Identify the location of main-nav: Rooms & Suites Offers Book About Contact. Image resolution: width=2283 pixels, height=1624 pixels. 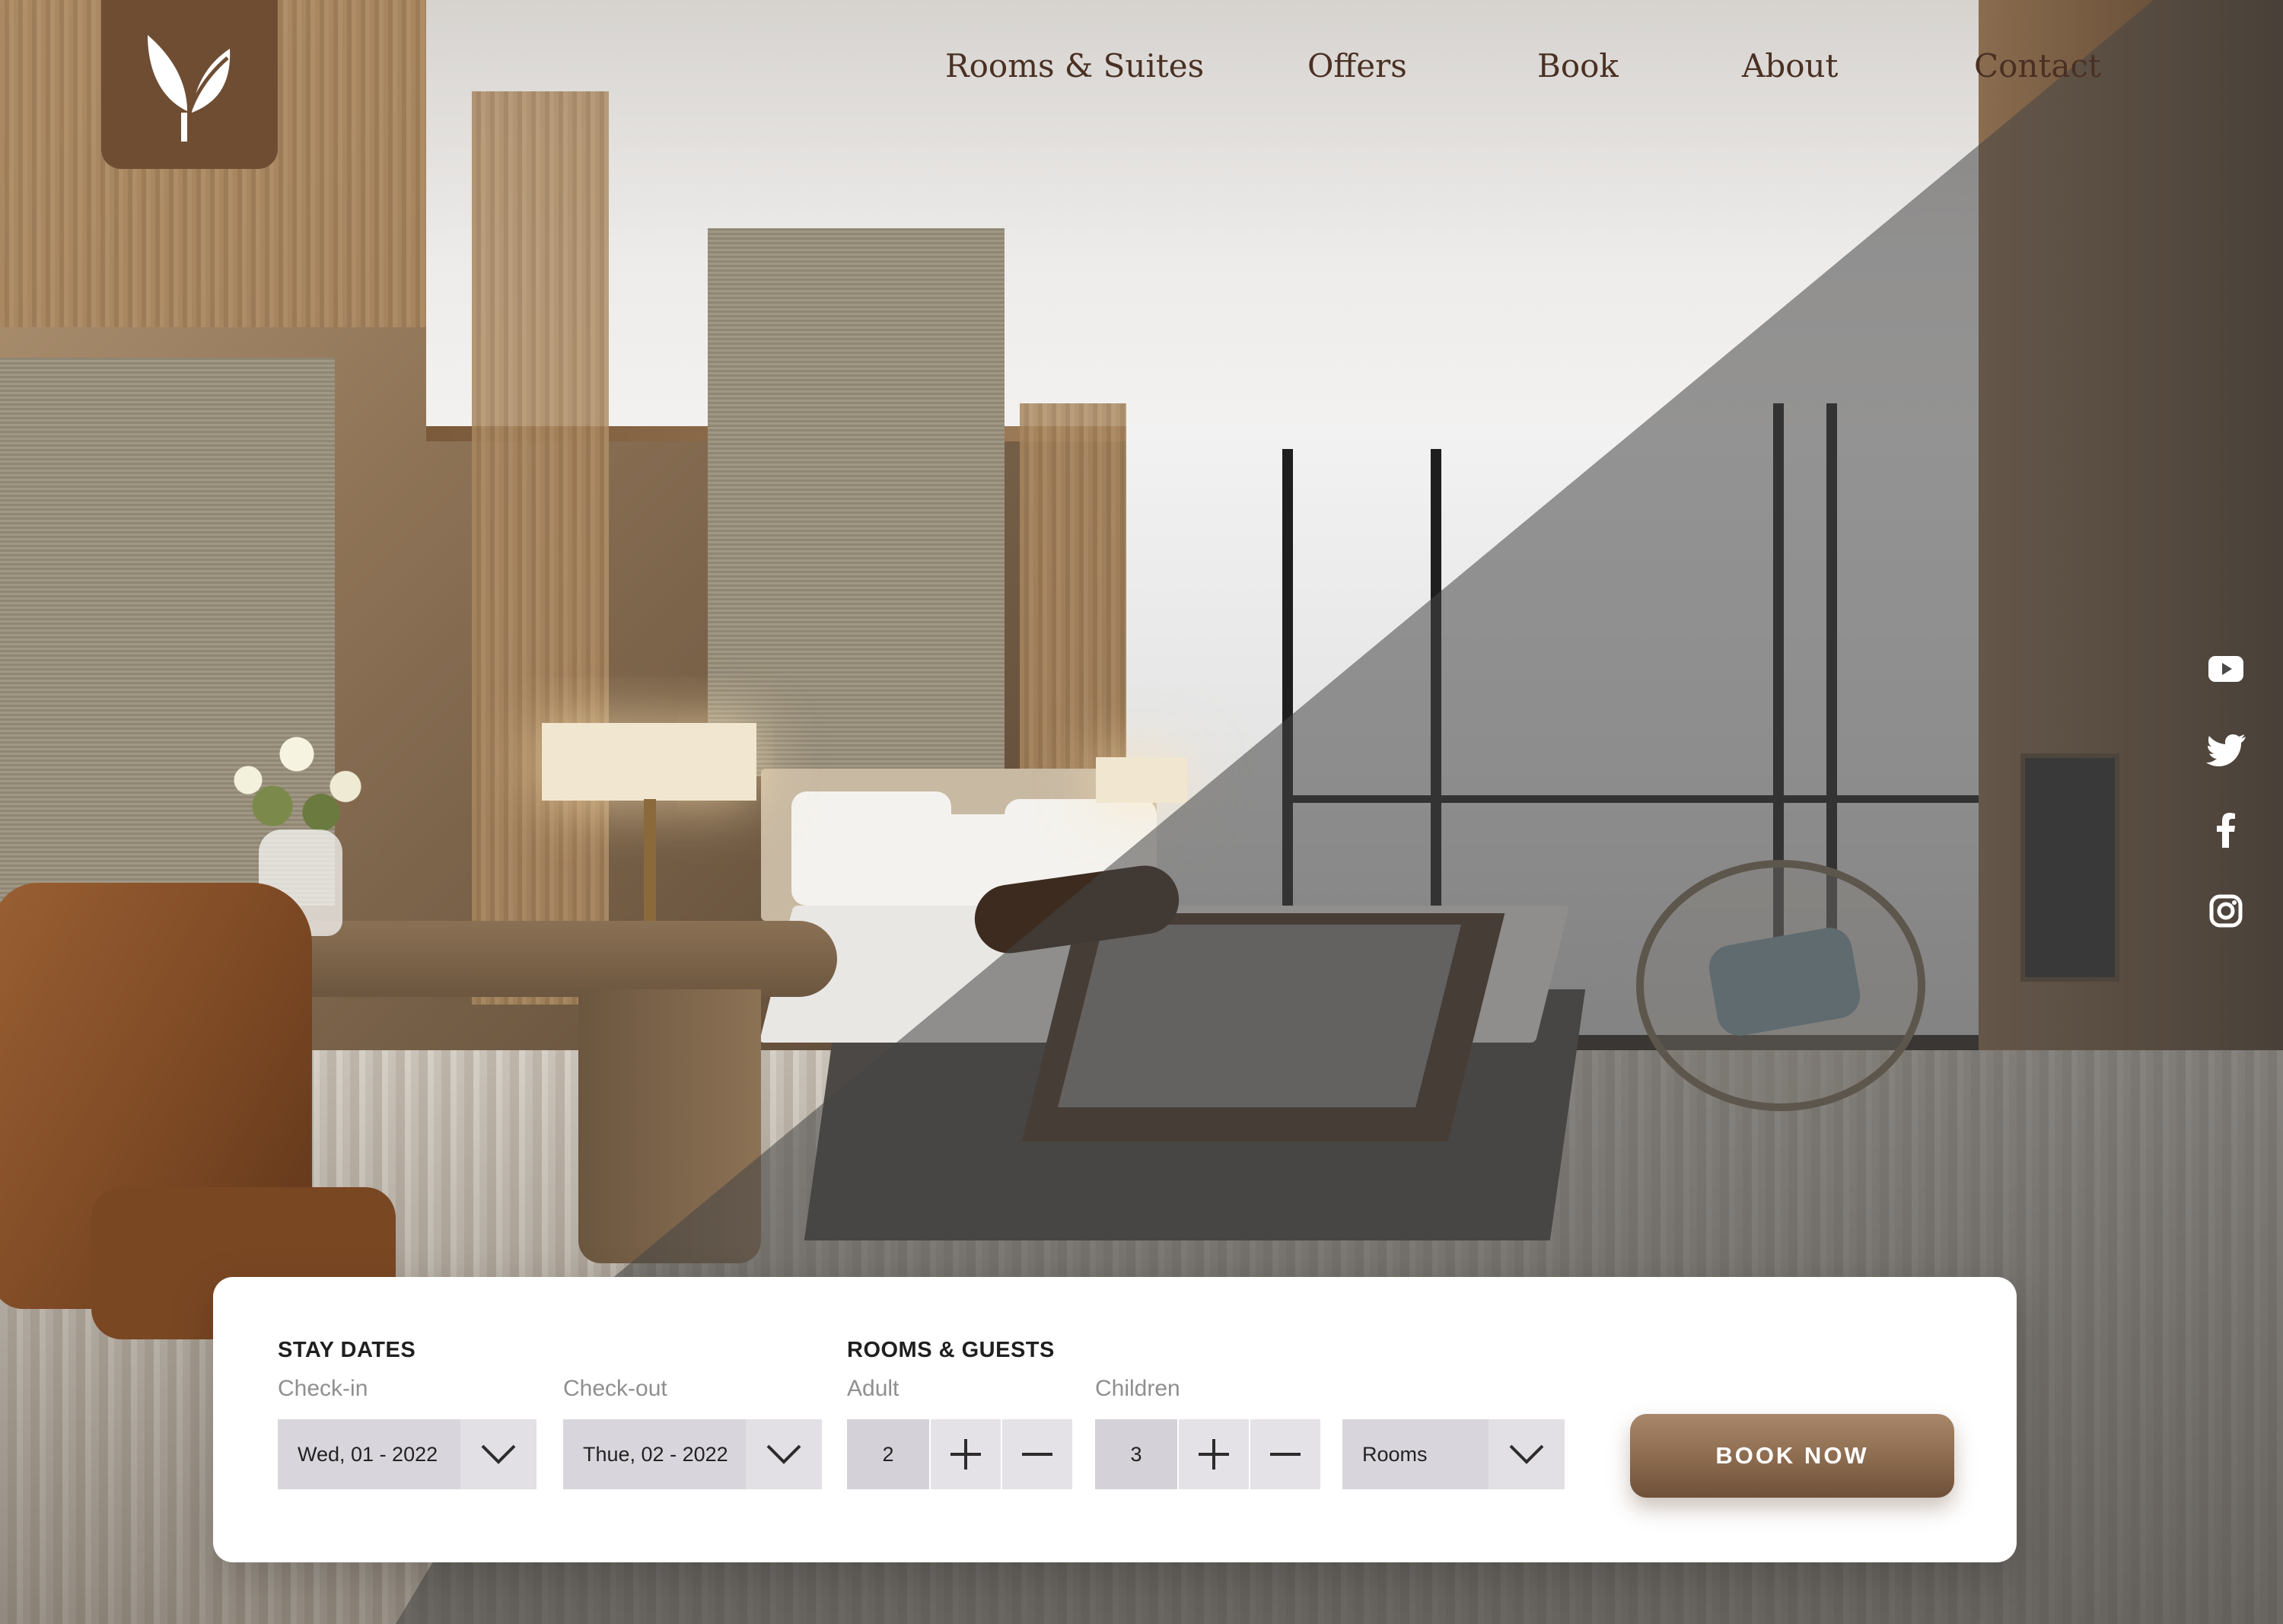
(1141, 73).